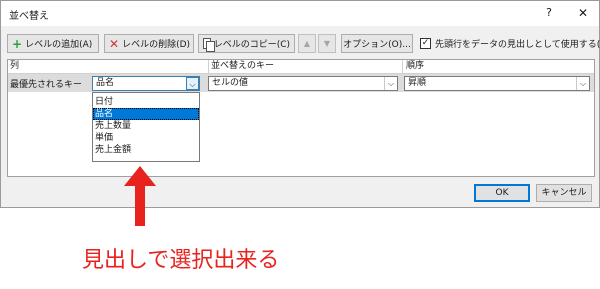 This screenshot has width=600, height=289. I want to click on sort-on-combo-value: セルの値, so click(230, 83).